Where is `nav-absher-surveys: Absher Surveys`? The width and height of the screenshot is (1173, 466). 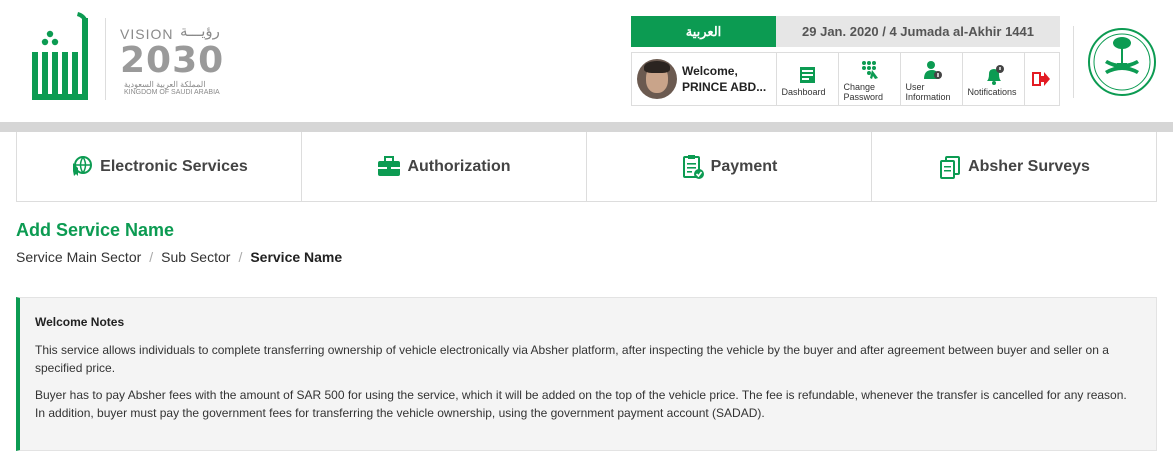 nav-absher-surveys: Absher Surveys is located at coordinates (1014, 166).